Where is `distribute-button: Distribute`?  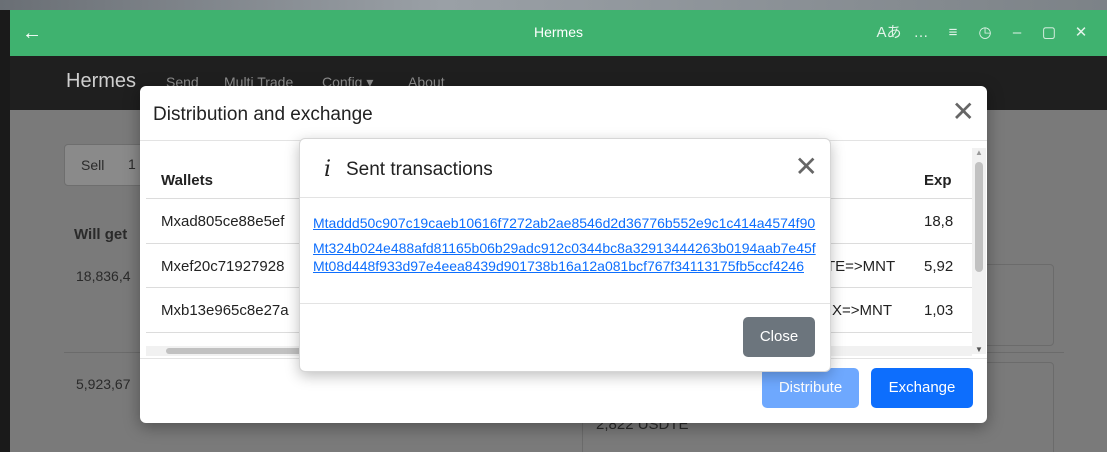 distribute-button: Distribute is located at coordinates (810, 388).